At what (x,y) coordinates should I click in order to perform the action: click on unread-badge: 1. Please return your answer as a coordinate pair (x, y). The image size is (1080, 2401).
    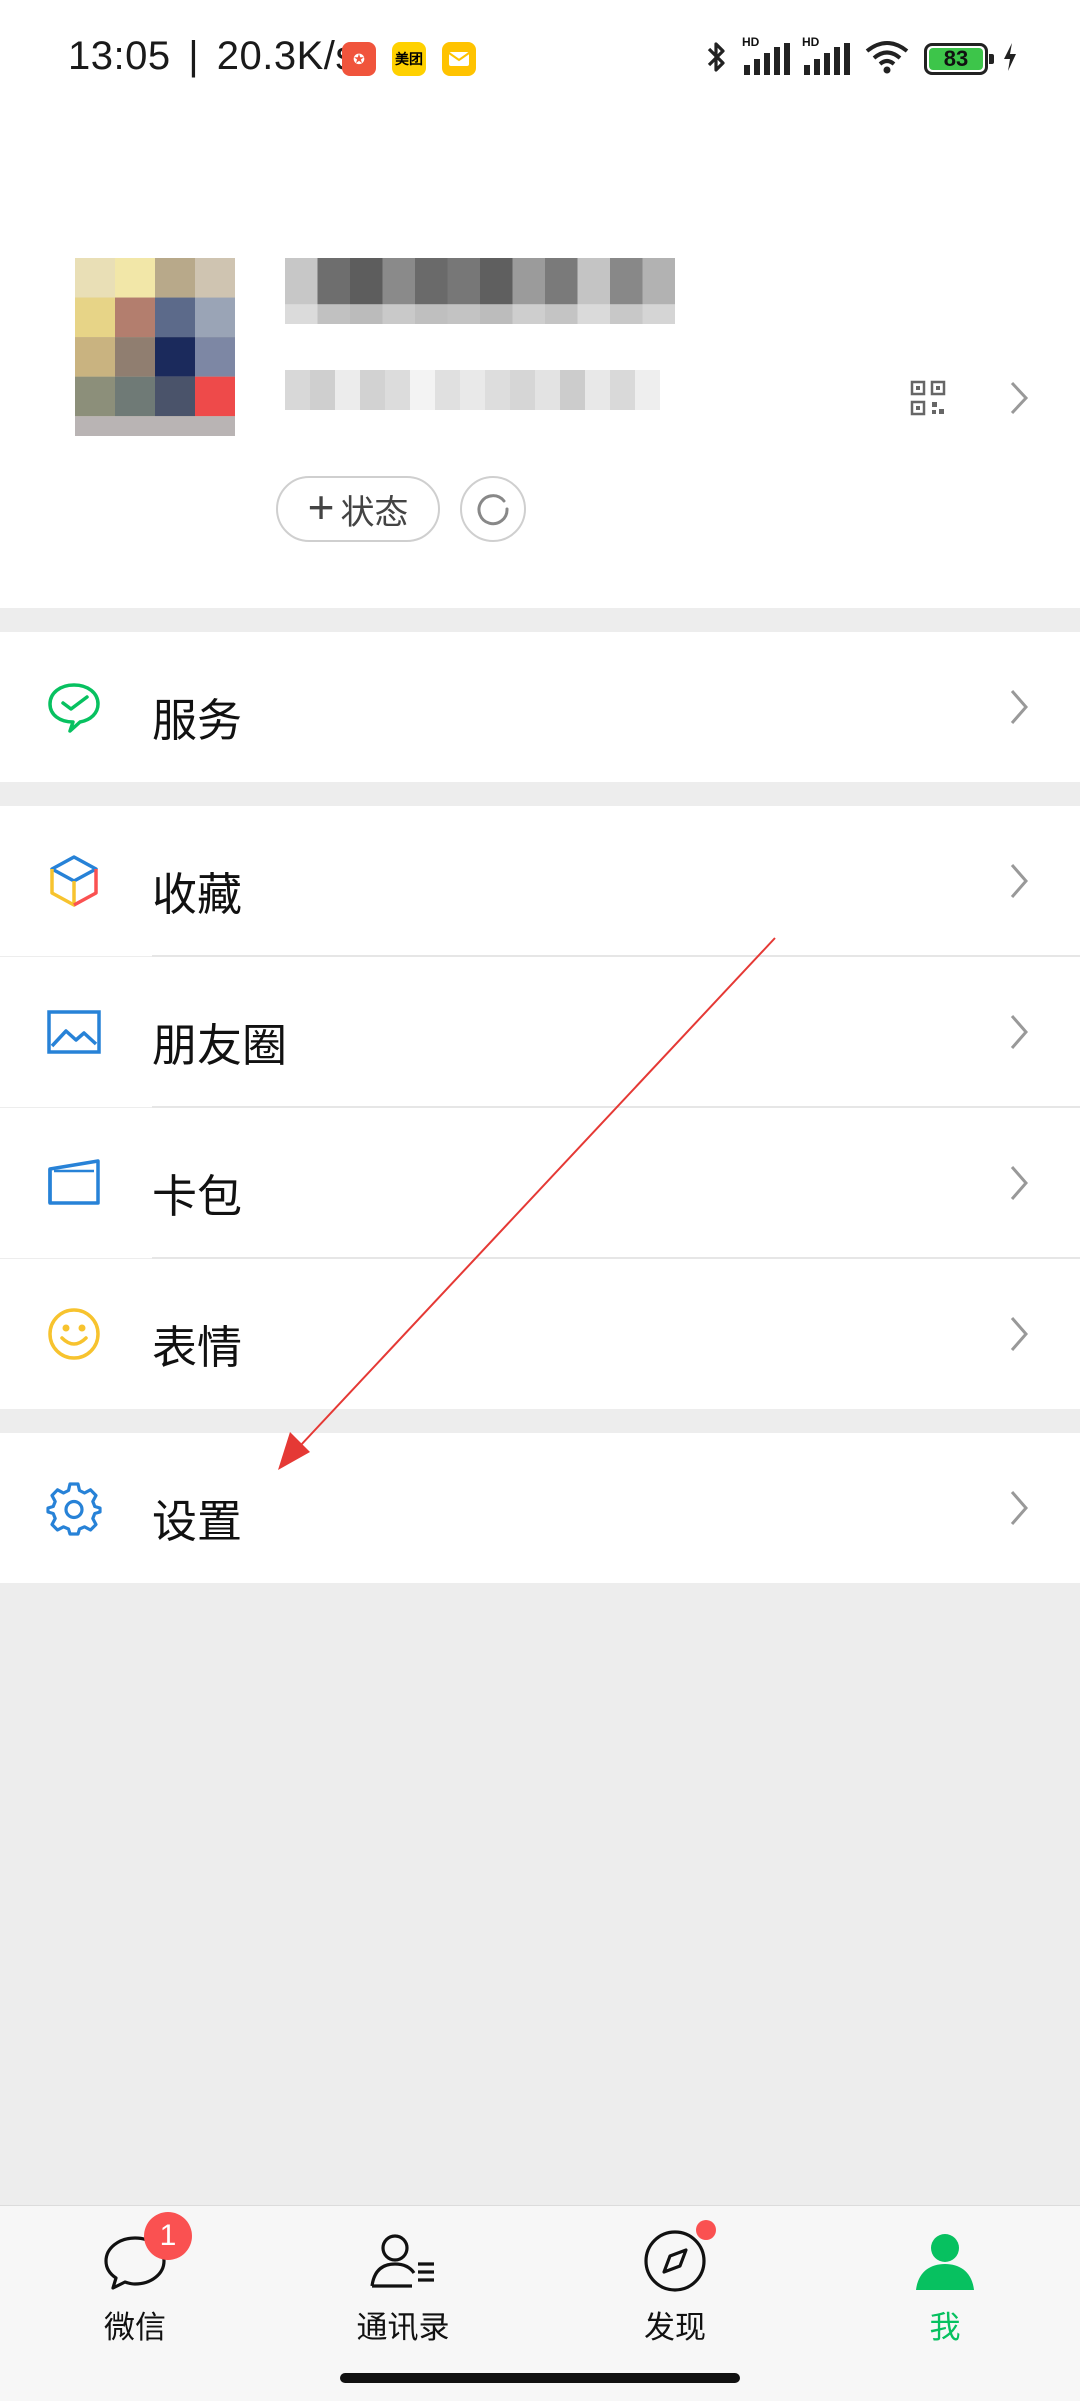
    Looking at the image, I should click on (168, 2236).